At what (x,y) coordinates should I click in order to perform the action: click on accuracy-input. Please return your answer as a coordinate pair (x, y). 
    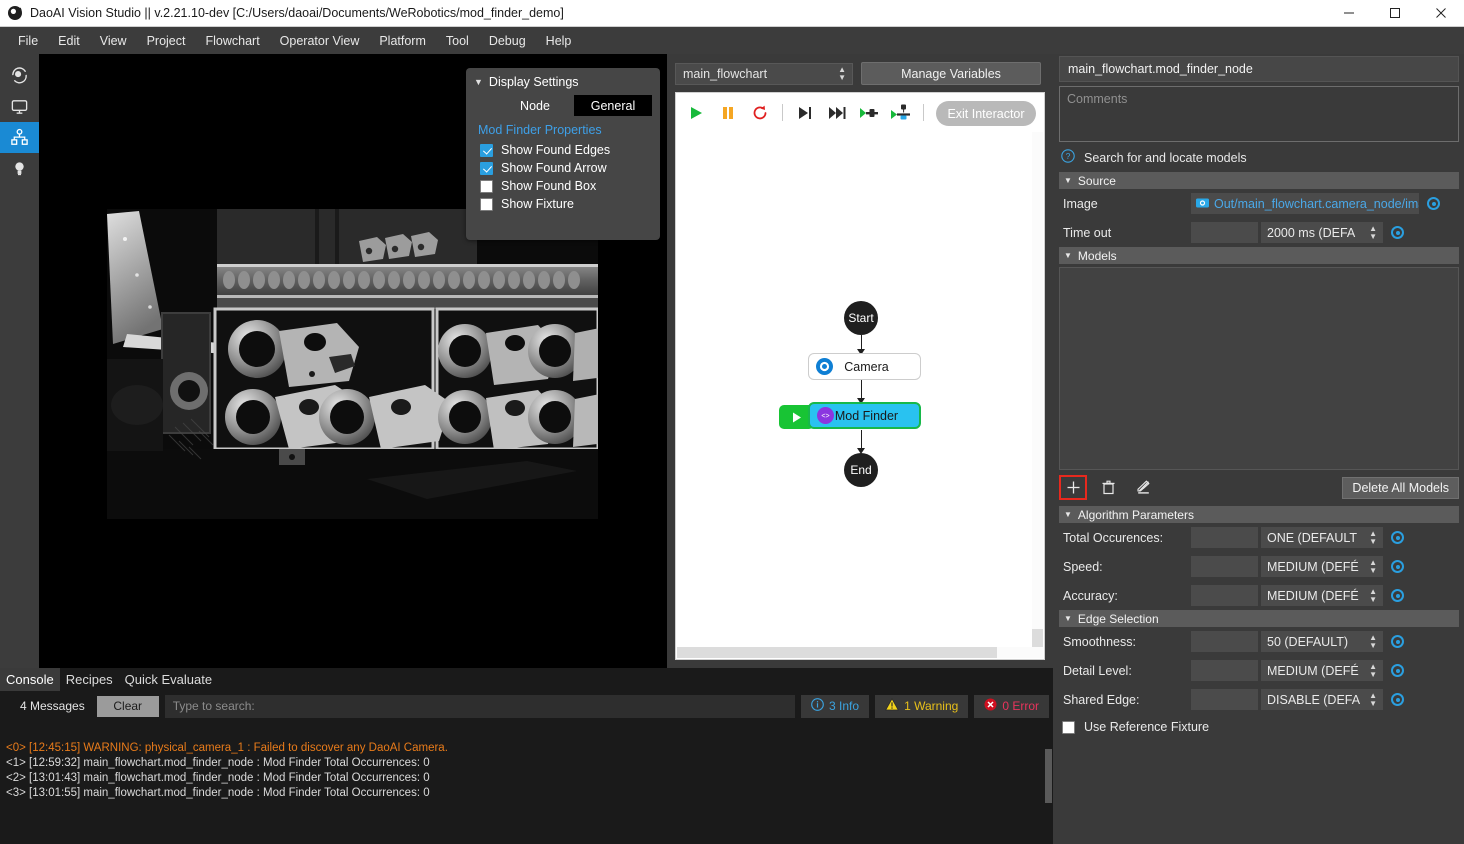
    Looking at the image, I should click on (1224, 595).